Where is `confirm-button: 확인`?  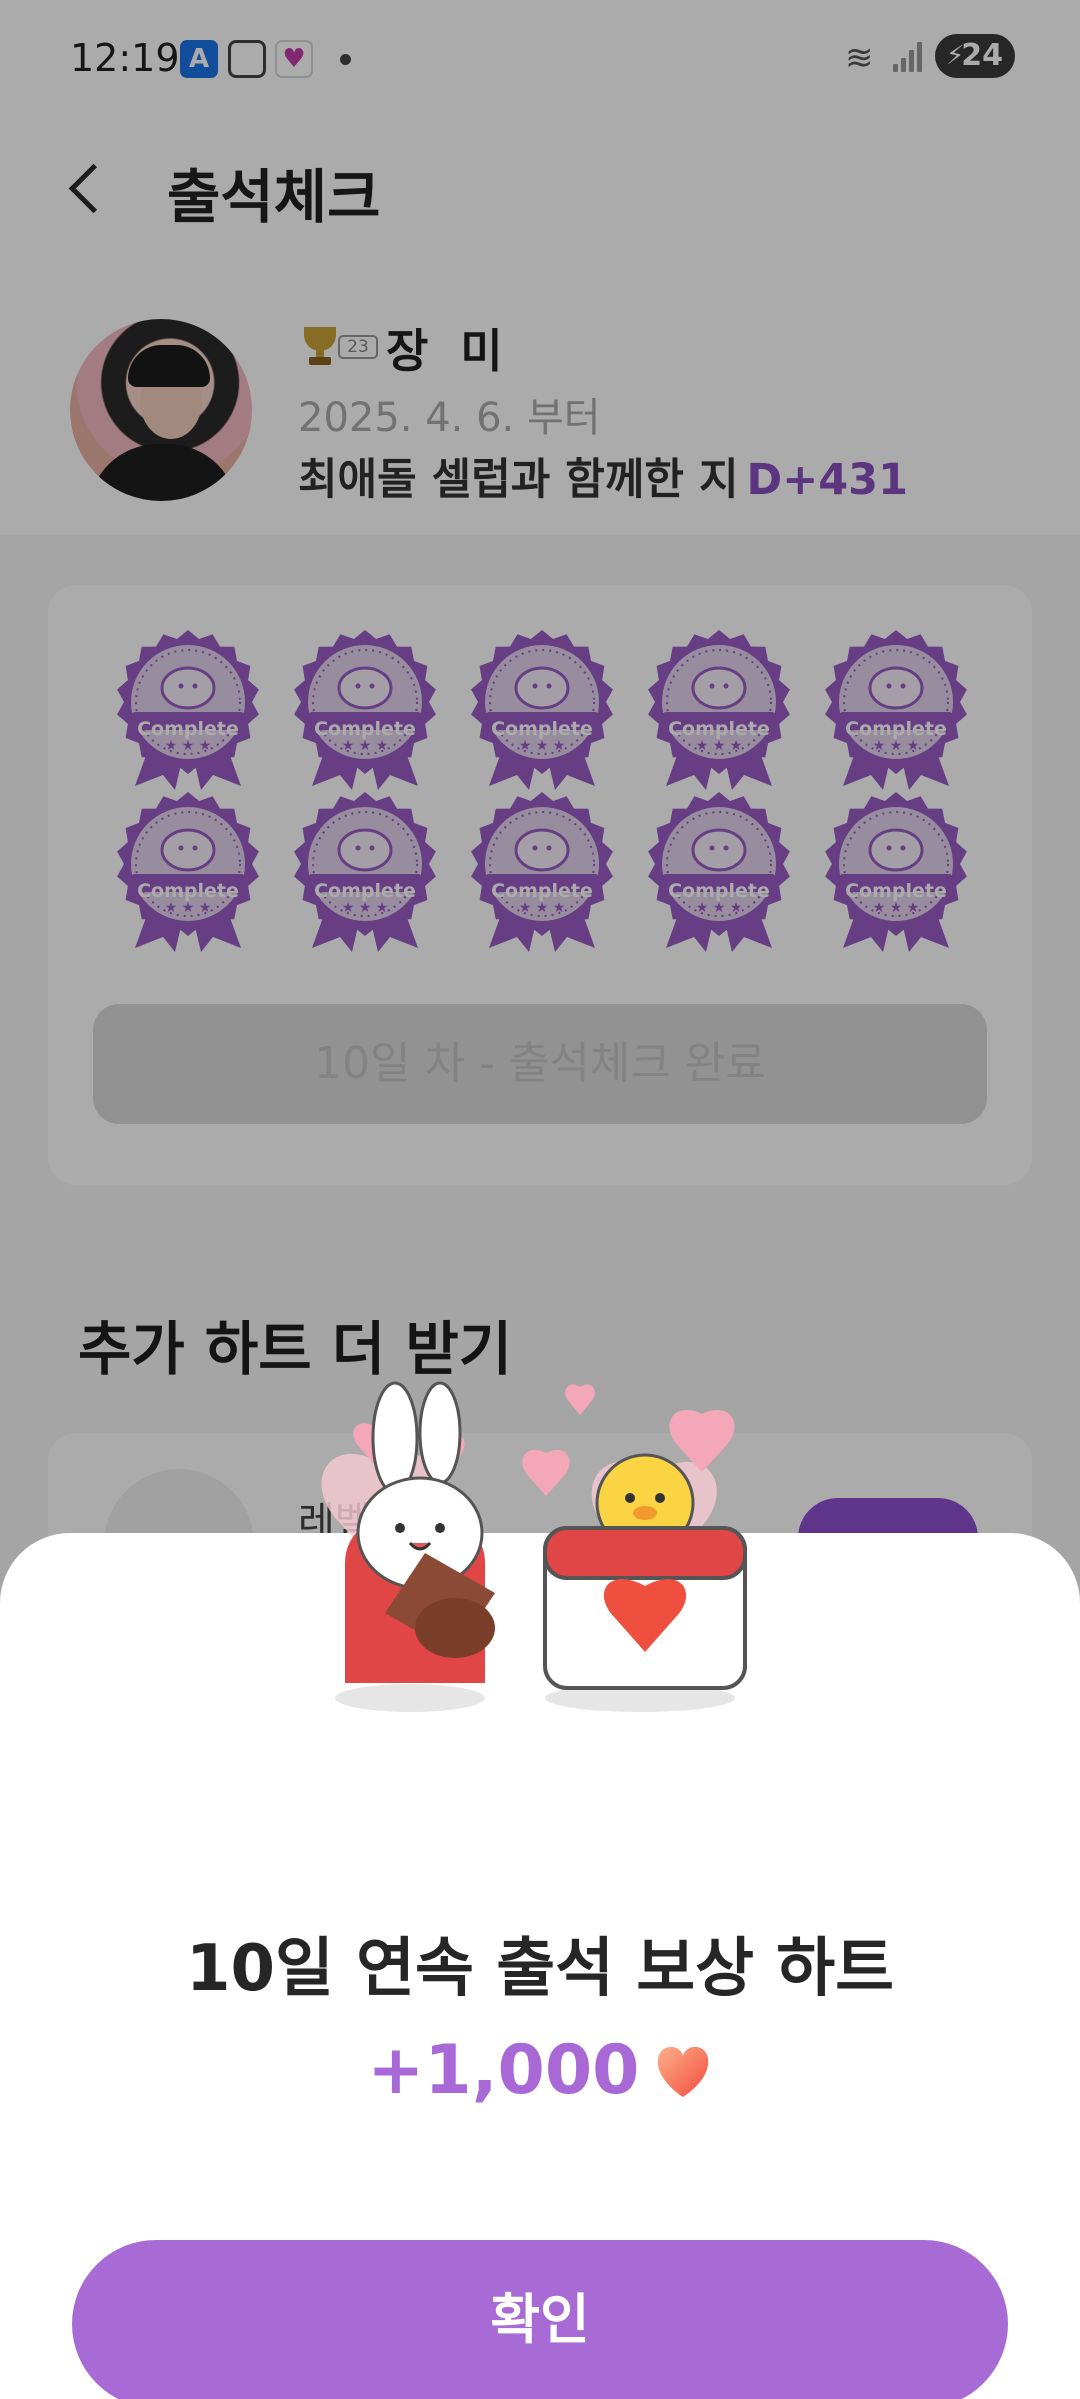 confirm-button: 확인 is located at coordinates (540, 2319).